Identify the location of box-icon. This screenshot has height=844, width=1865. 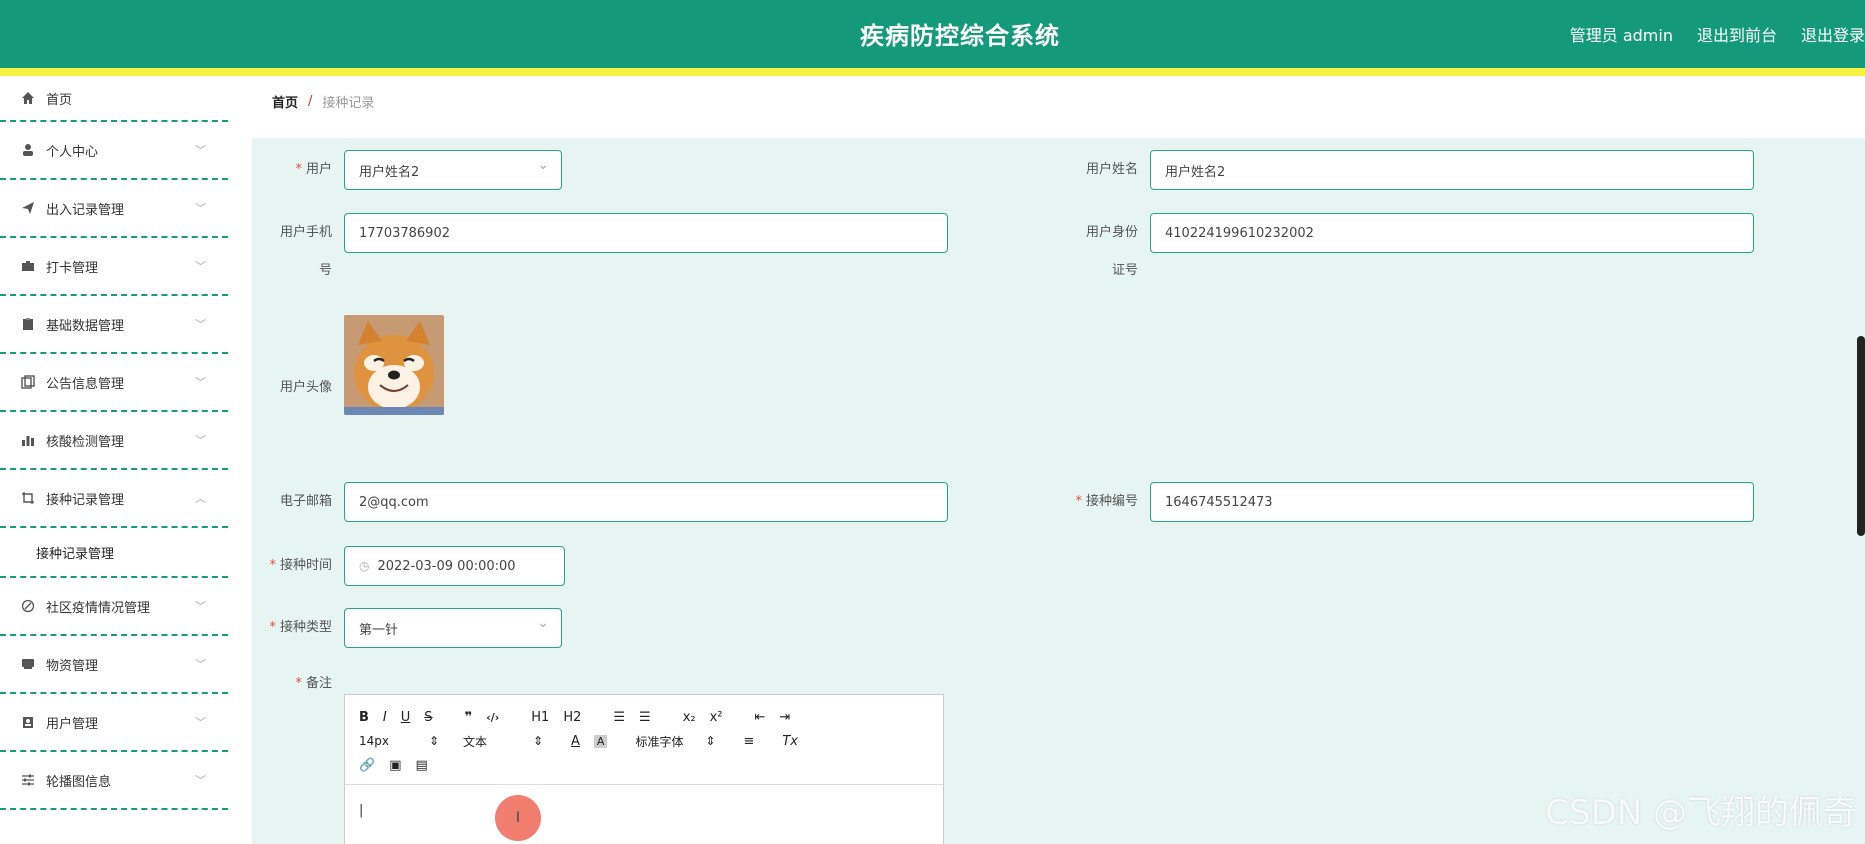
(28, 664).